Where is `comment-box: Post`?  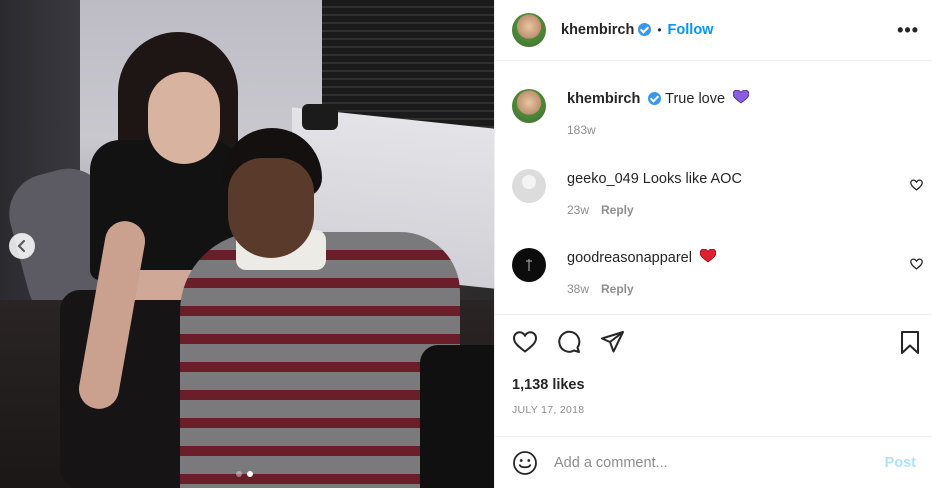
comment-box: Post is located at coordinates (713, 462).